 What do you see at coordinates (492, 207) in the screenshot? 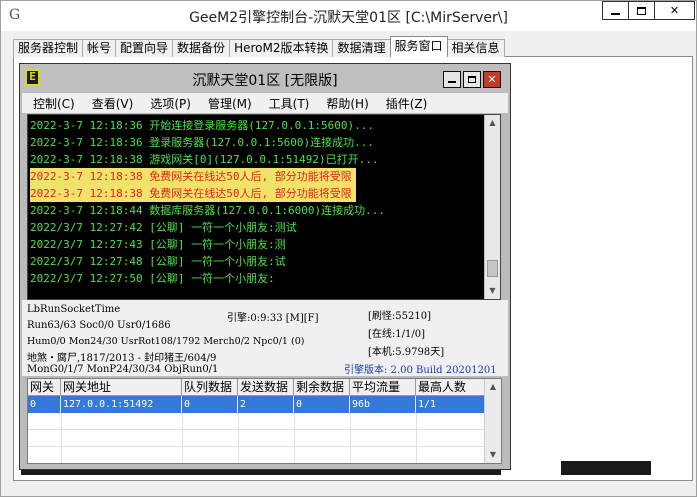
I see `log-scrollbar: ▲ ▼` at bounding box center [492, 207].